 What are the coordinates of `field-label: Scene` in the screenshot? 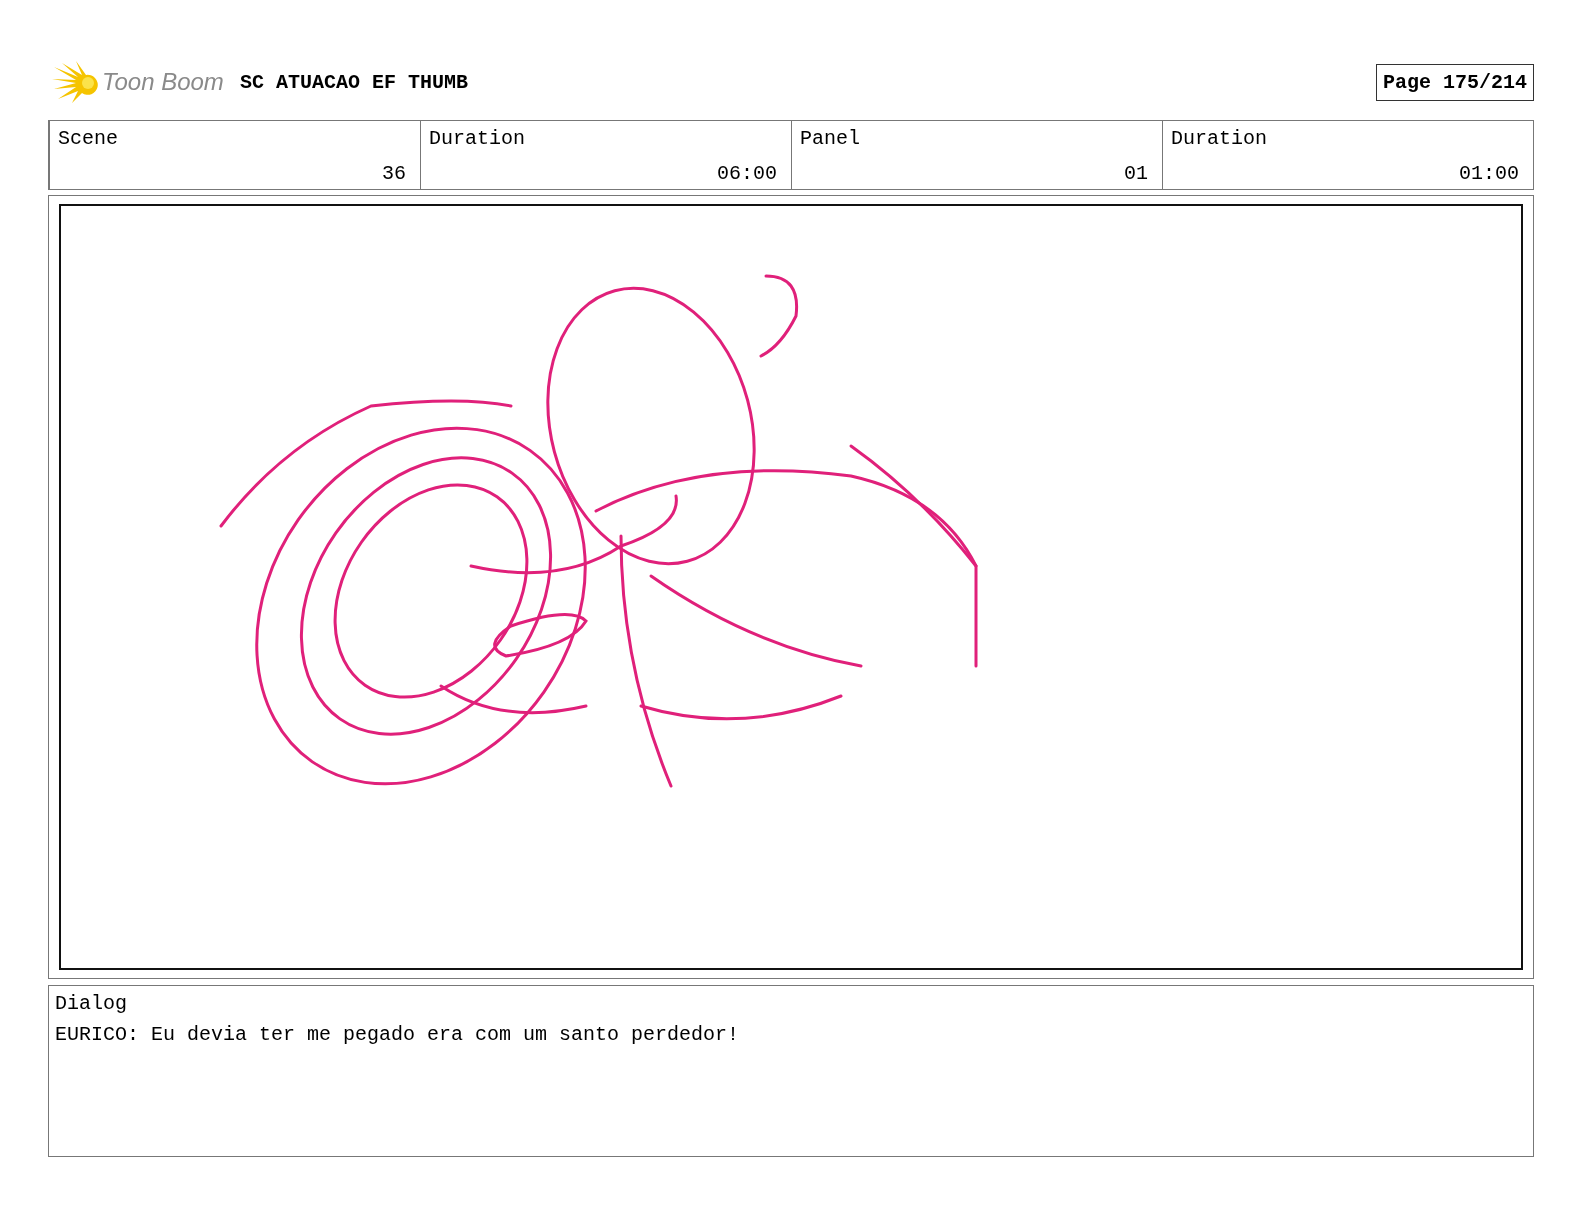 It's located at (88, 138).